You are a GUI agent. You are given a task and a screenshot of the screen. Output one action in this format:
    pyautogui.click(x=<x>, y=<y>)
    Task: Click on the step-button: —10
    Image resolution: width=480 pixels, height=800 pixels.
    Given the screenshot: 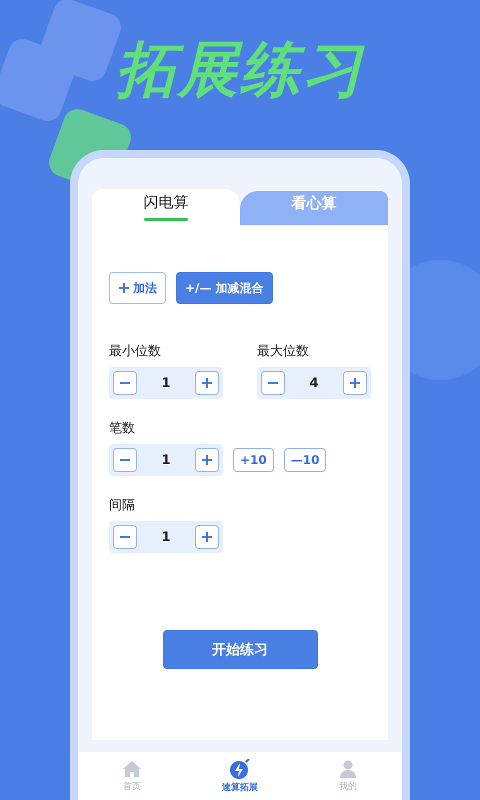 What is the action you would take?
    pyautogui.click(x=305, y=460)
    